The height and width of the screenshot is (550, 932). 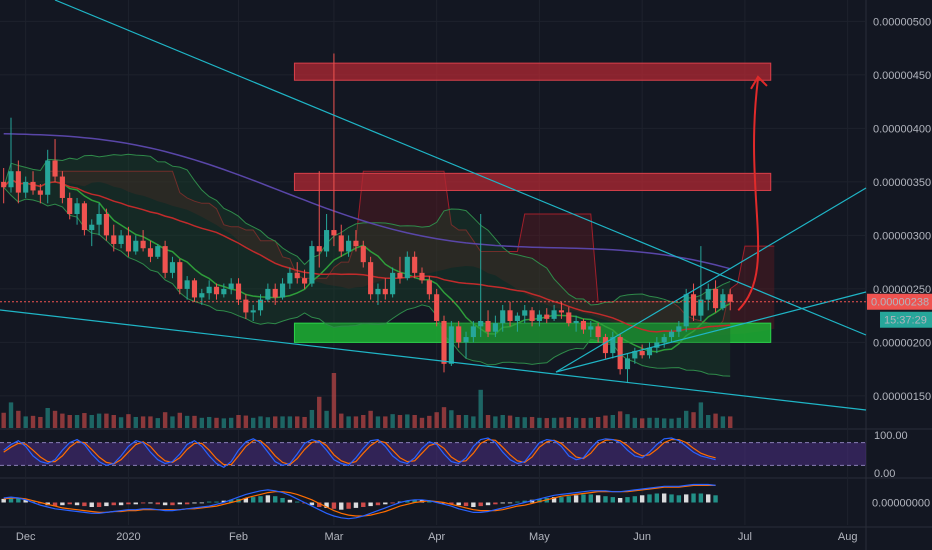 What do you see at coordinates (902, 129) in the screenshot?
I see `price-tick-label: 0.00000400` at bounding box center [902, 129].